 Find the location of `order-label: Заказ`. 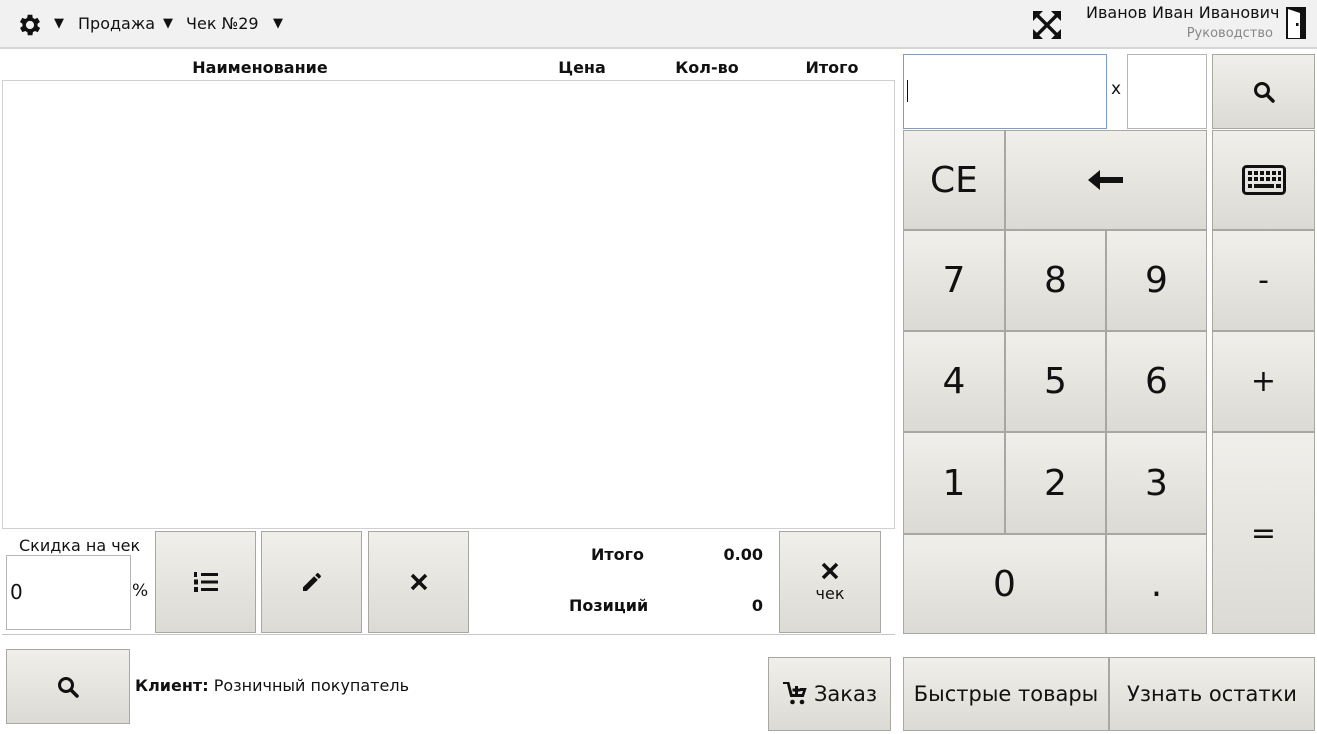

order-label: Заказ is located at coordinates (845, 694).